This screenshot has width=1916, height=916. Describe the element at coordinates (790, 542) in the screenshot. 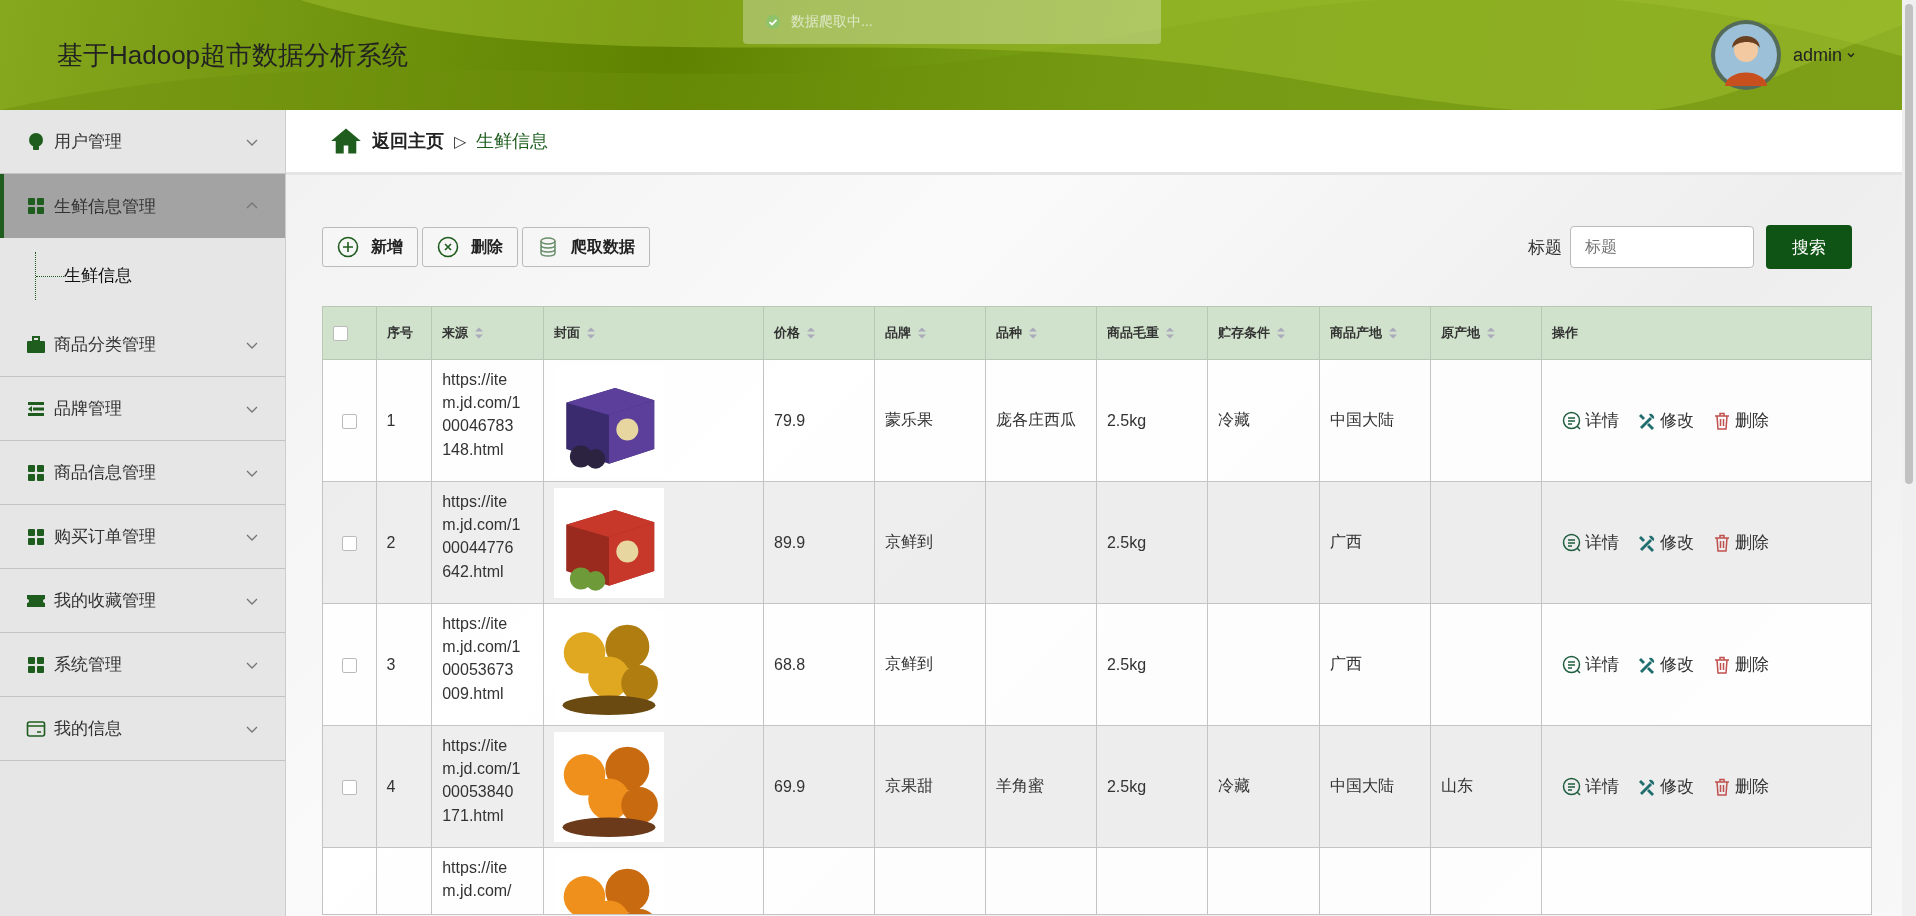

I see `table-cell: 89.9` at that location.